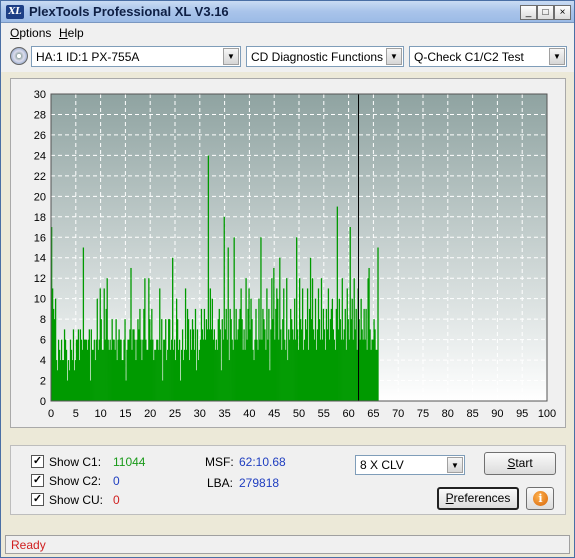 This screenshot has height=558, width=575. I want to click on info-button: i, so click(540, 498).